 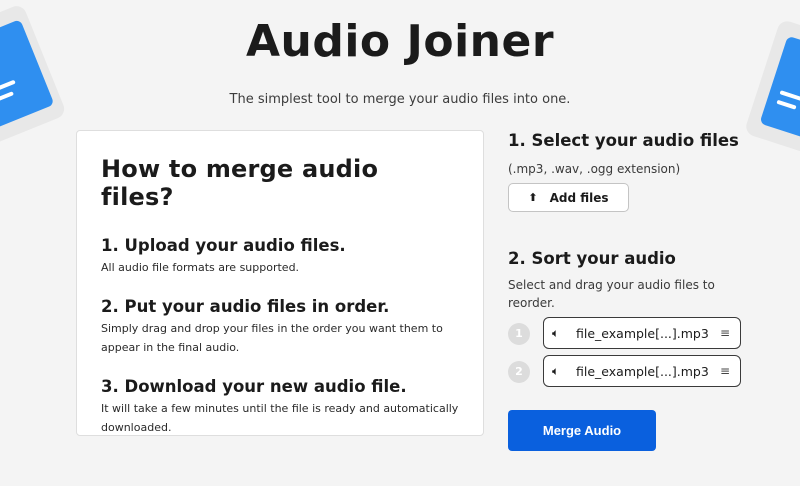 I want to click on select-section: 1. Select your audio files, so click(x=628, y=140).